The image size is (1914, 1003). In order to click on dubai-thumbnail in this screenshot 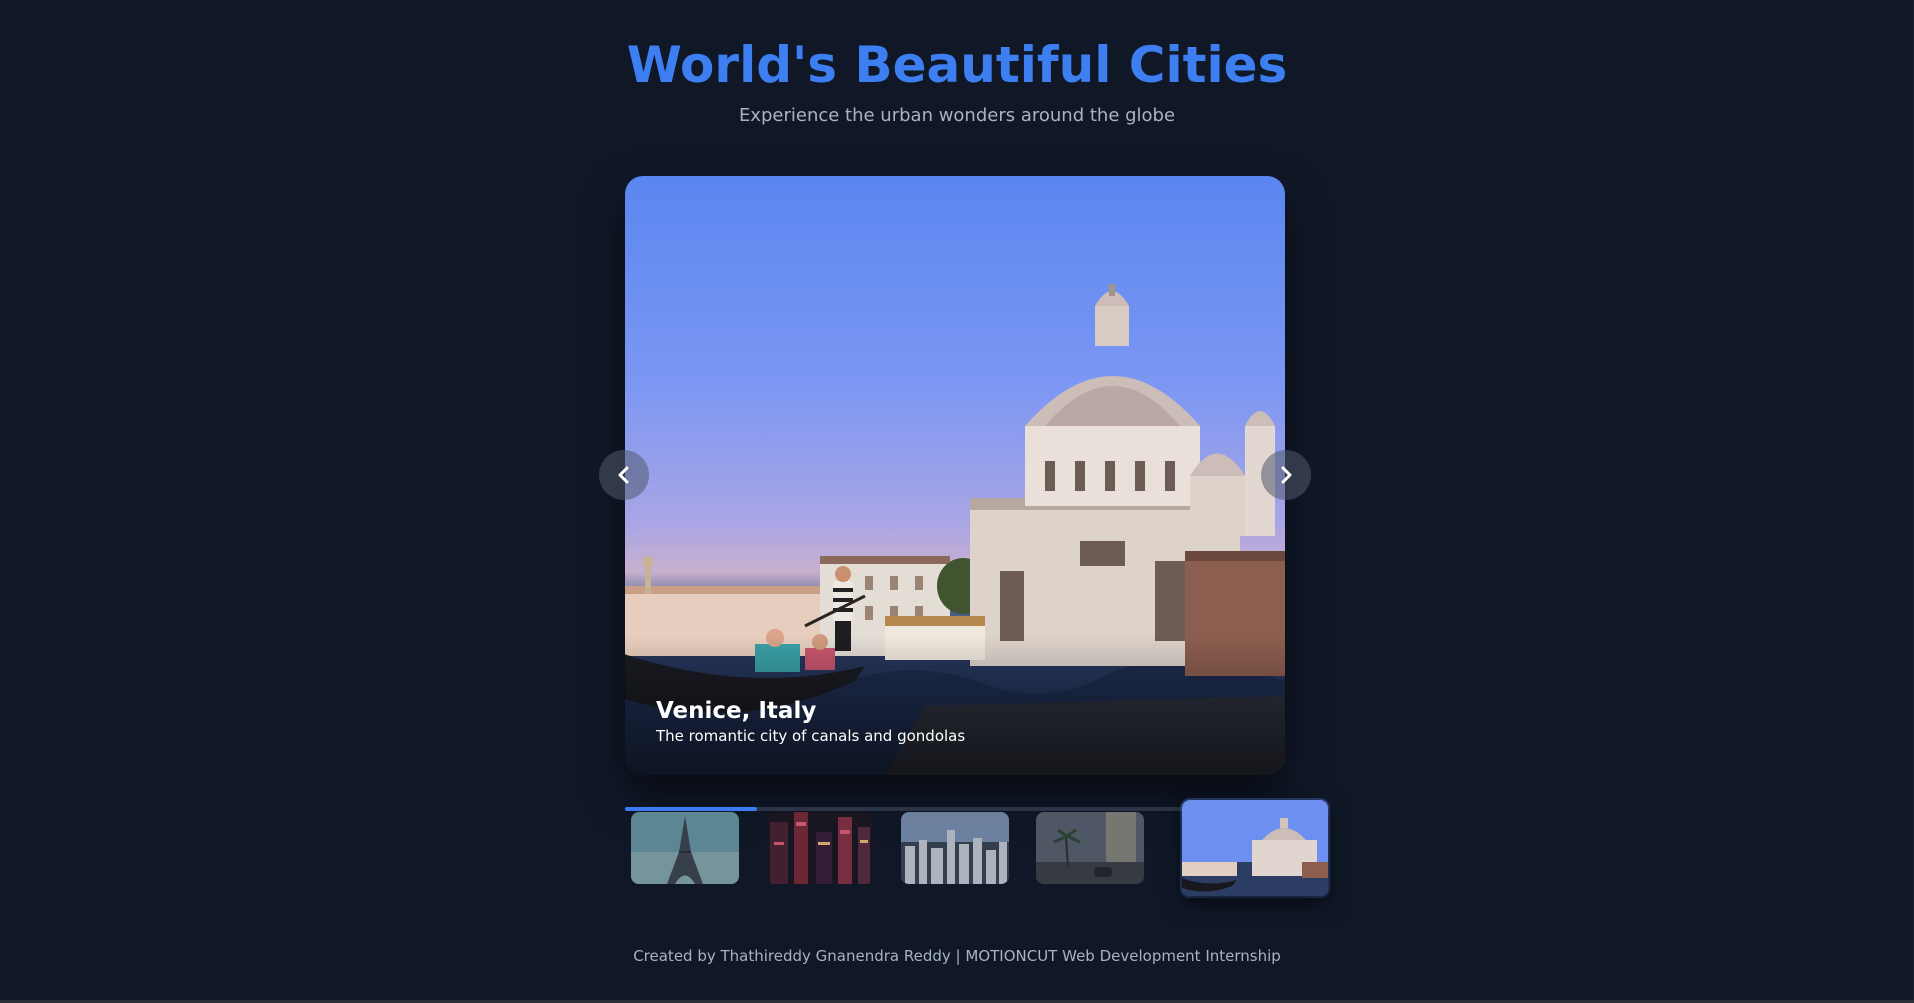, I will do `click(1090, 848)`.